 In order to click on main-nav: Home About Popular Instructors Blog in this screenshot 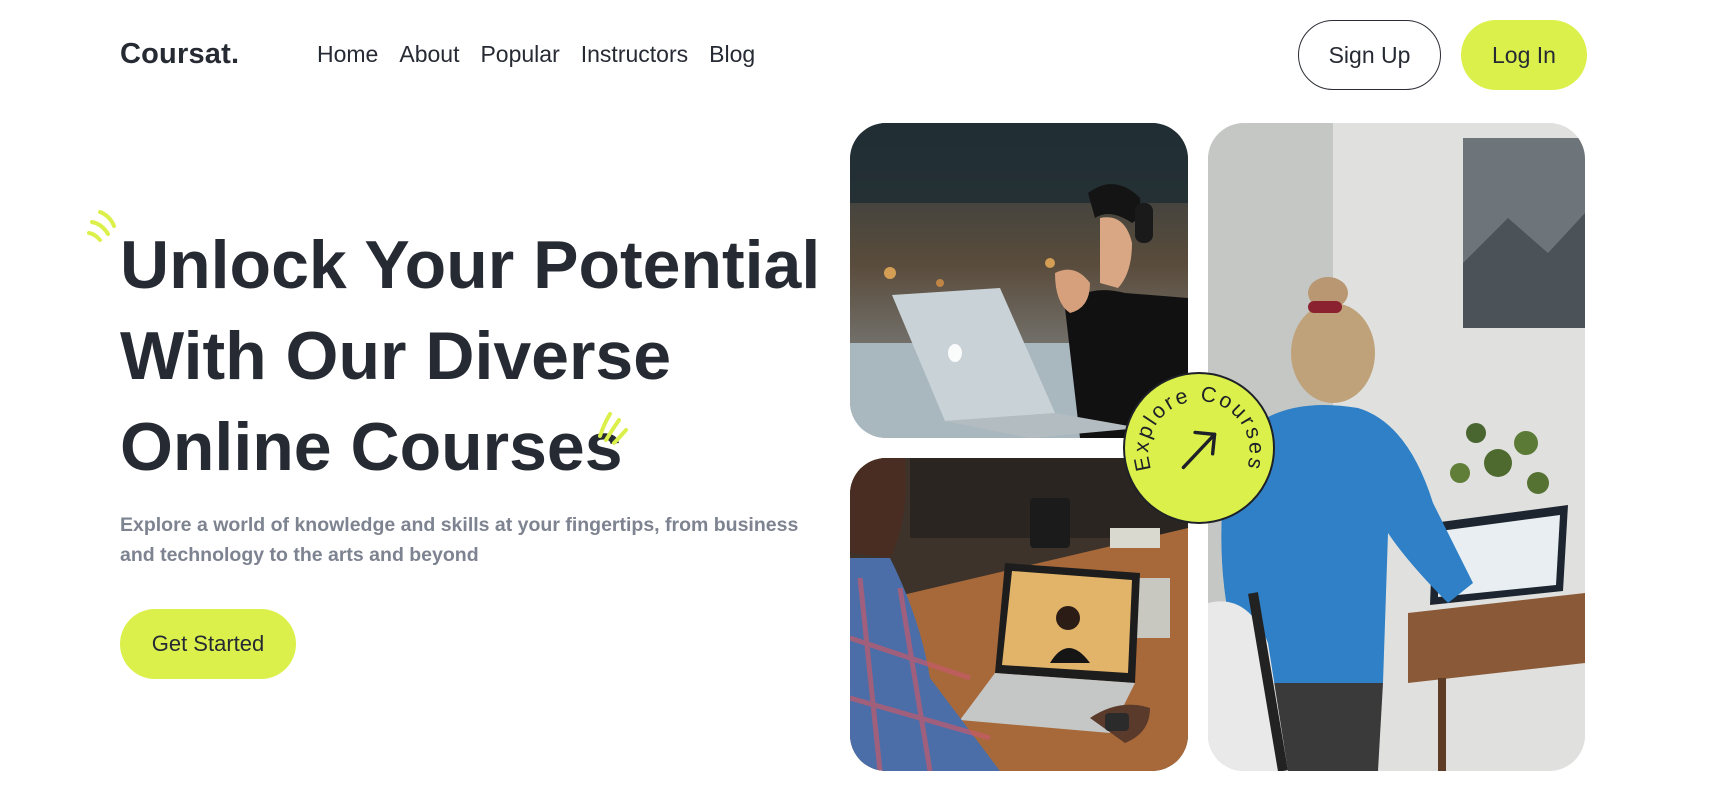, I will do `click(536, 54)`.